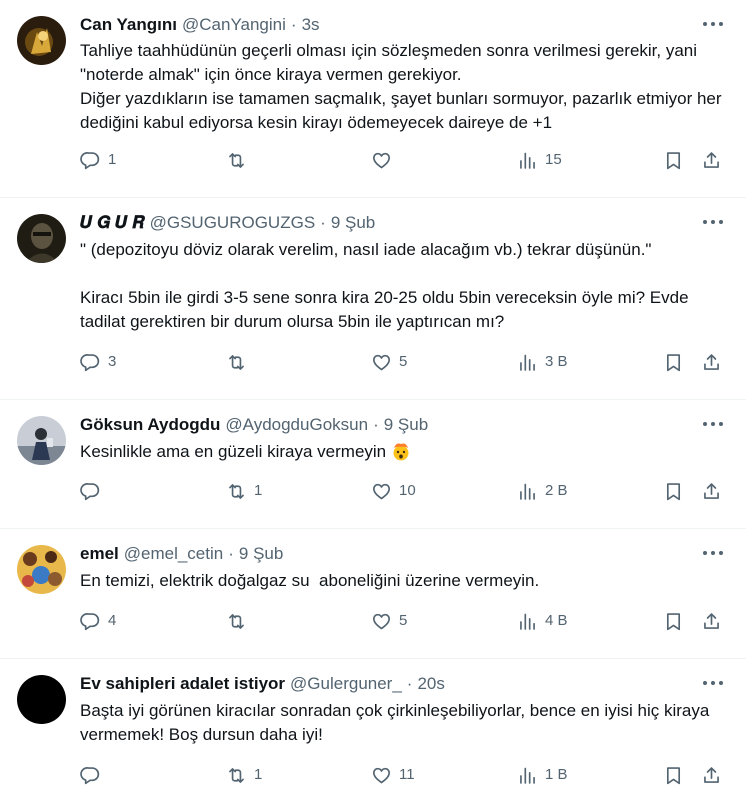  I want to click on display-name: emel, so click(99, 554).